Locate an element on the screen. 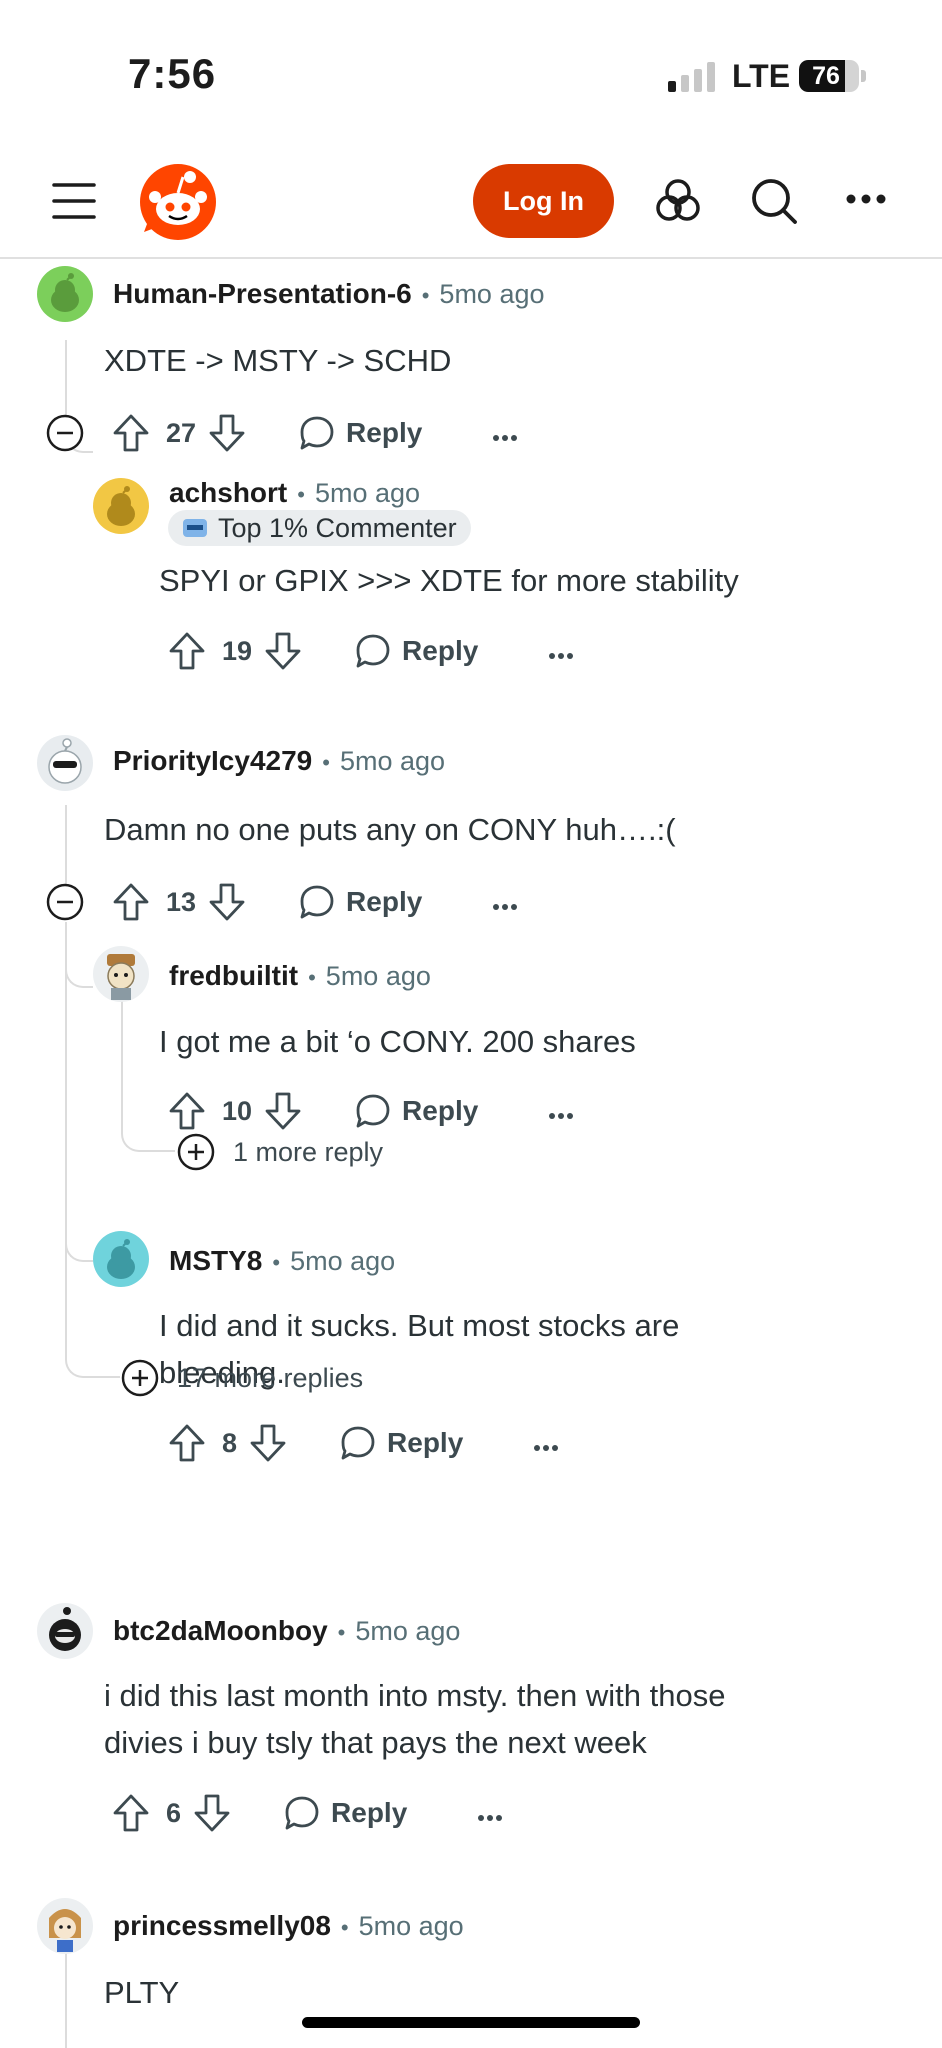 Image resolution: width=942 pixels, height=2048 pixels. home-indicator is located at coordinates (471, 2022).